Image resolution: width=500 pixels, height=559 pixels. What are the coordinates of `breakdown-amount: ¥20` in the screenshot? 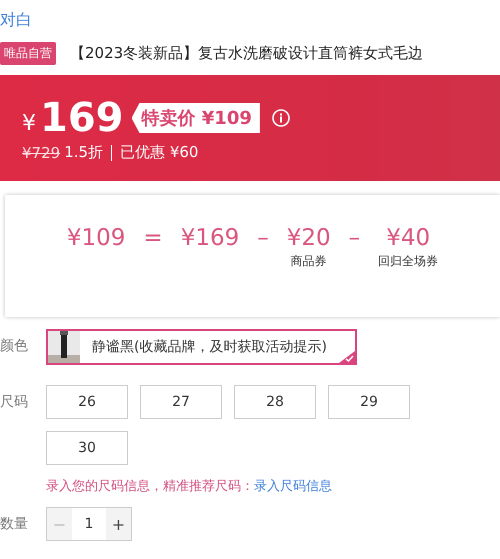 It's located at (308, 238).